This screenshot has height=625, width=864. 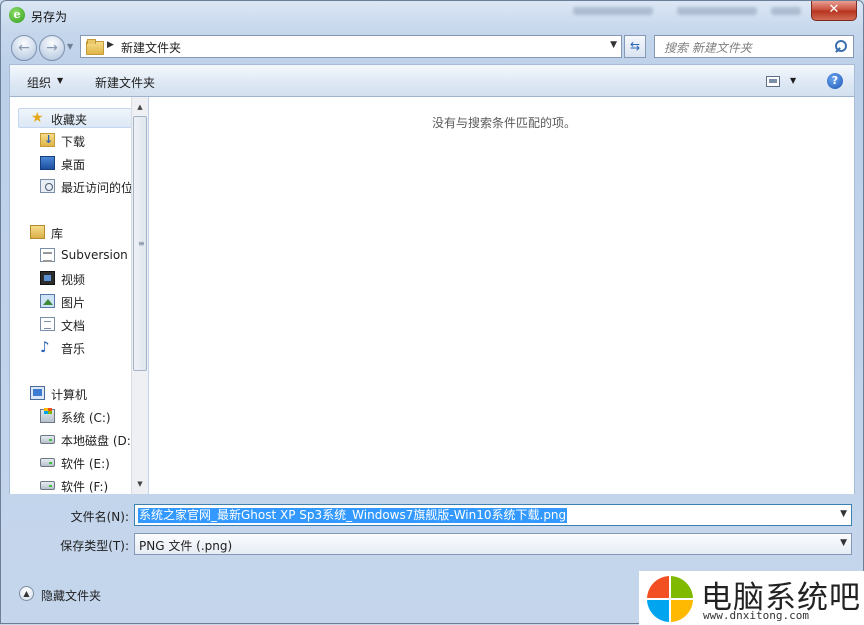 What do you see at coordinates (45, 347) in the screenshot?
I see `music-icon: ♪` at bounding box center [45, 347].